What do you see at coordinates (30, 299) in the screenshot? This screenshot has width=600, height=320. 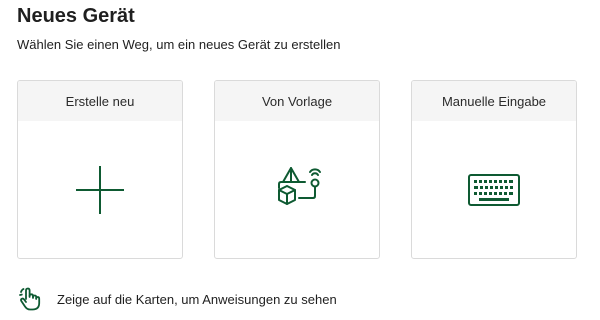 I see `pointing-hand-icon` at bounding box center [30, 299].